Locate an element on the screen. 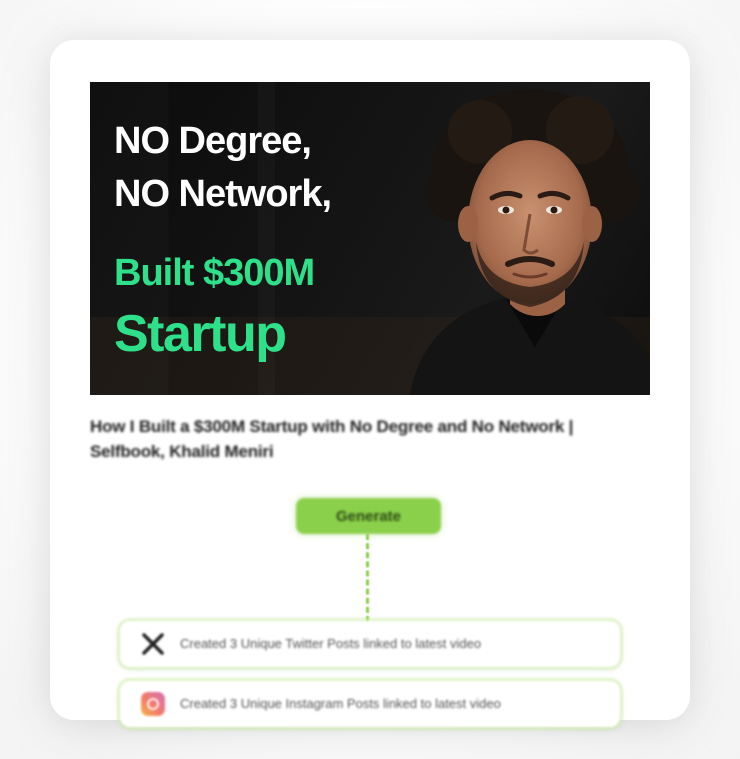  presenter-portrait is located at coordinates (530, 242).